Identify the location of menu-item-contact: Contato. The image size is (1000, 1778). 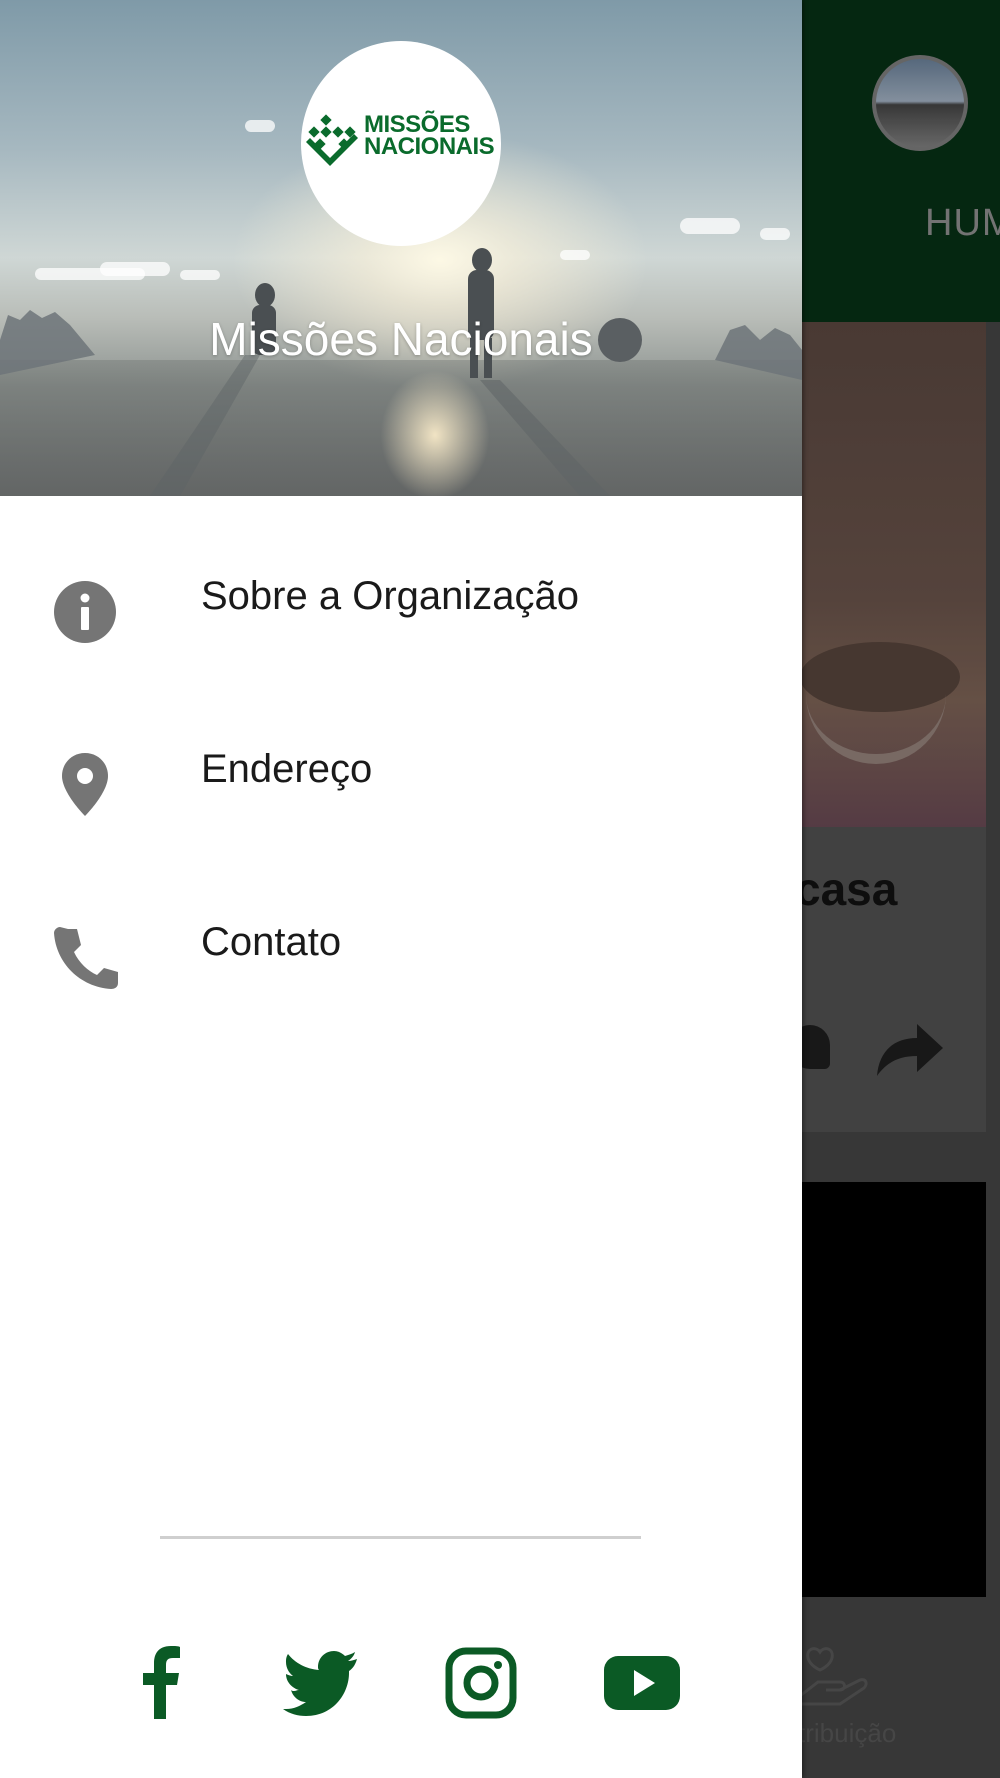
(401, 962).